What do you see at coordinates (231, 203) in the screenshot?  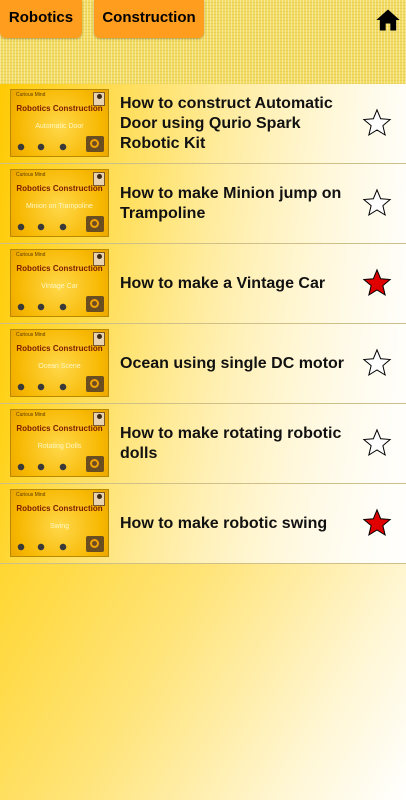 I see `item-title: How to make Minion jump on Trampoline` at bounding box center [231, 203].